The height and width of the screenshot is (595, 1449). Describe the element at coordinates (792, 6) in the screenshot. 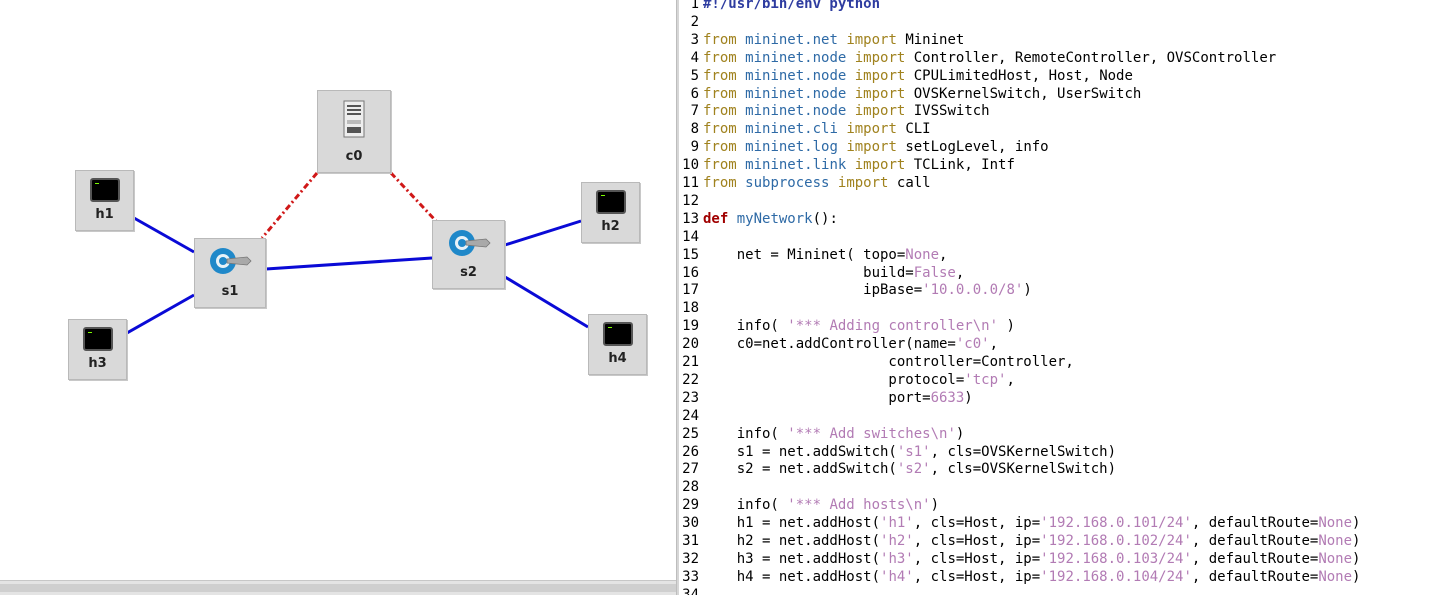

I see `code-token: #!/usr/bin/env python` at that location.